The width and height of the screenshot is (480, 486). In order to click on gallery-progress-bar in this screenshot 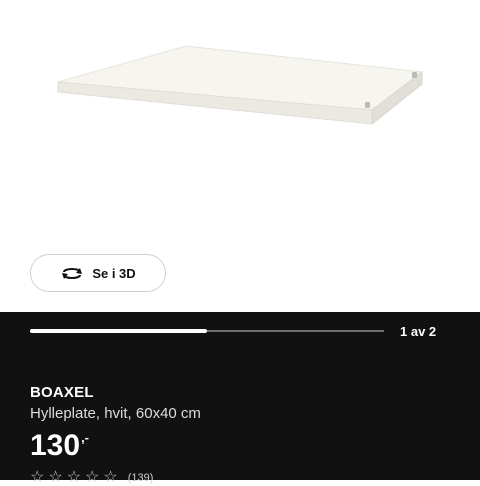, I will do `click(207, 331)`.